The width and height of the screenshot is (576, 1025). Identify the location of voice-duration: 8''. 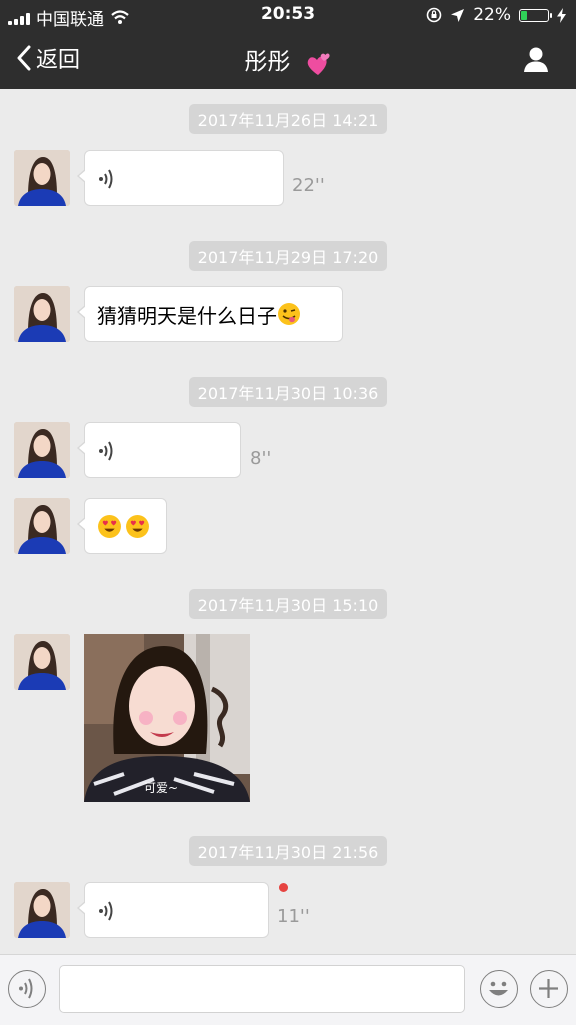
(261, 458).